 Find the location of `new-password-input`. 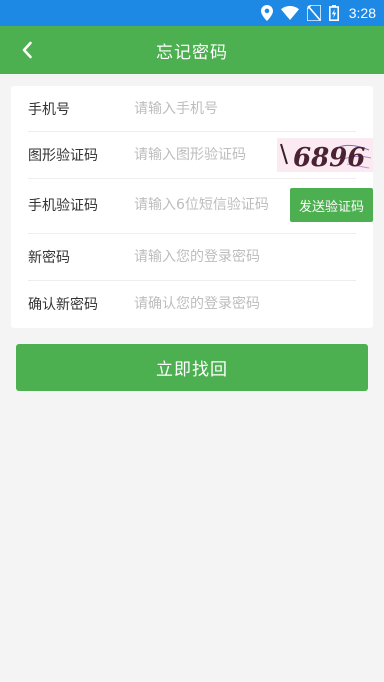

new-password-input is located at coordinates (245, 257).